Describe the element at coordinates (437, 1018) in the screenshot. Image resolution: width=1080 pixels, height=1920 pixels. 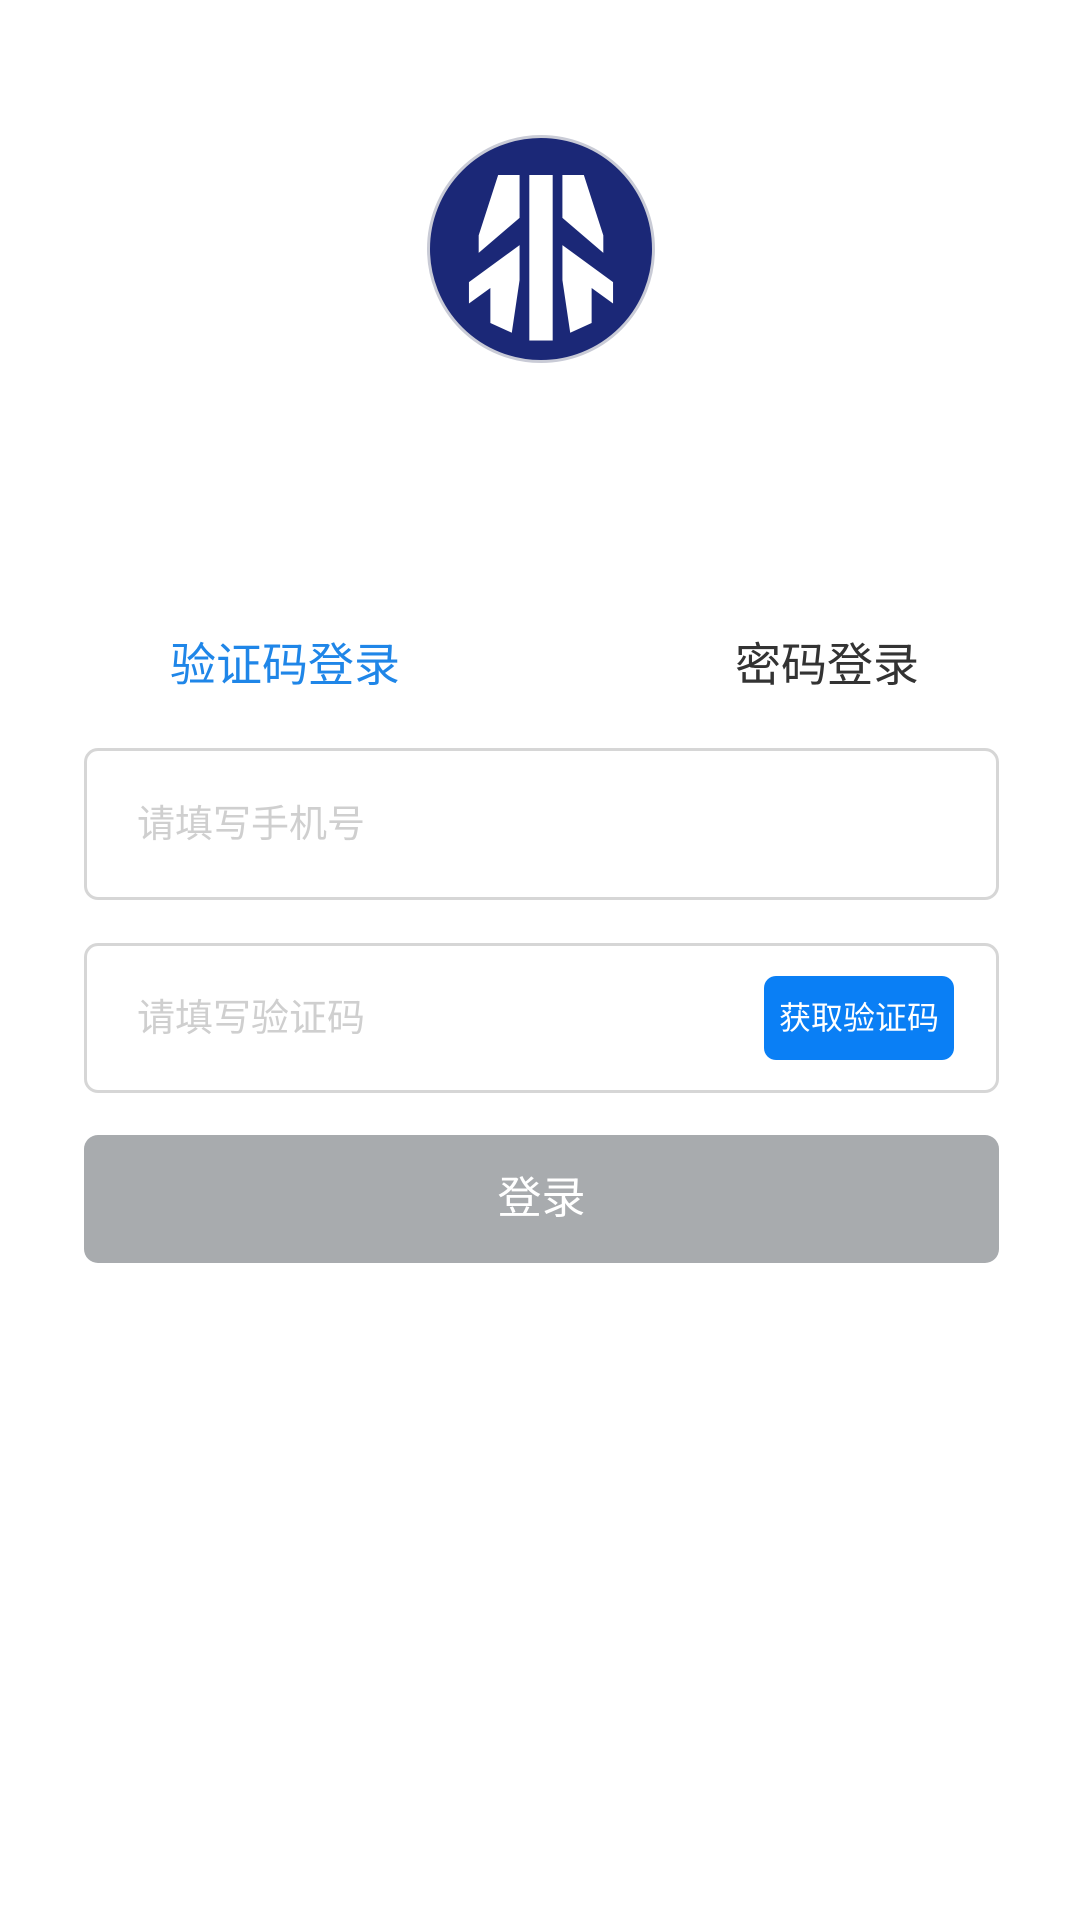
I see `verification-code-input` at that location.